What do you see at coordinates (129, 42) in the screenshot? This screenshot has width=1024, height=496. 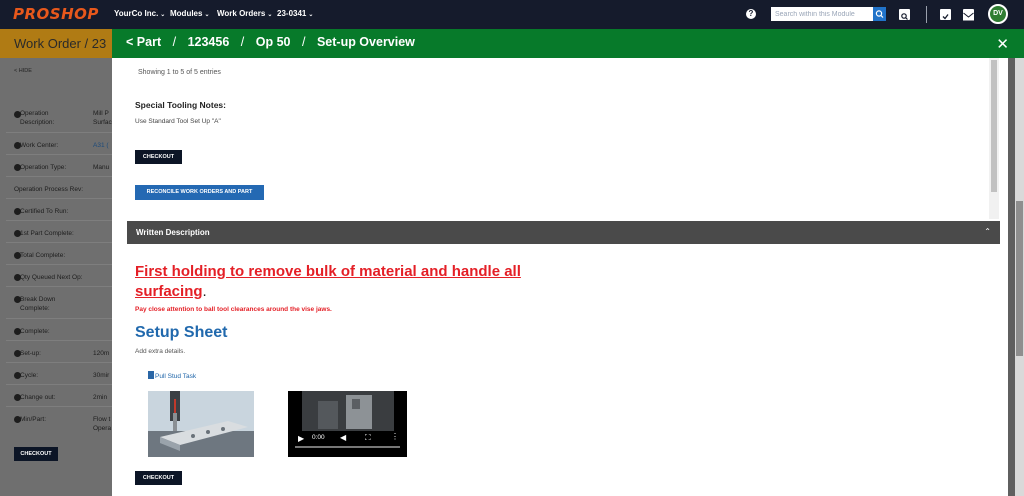 I see `back-chevron-icon: <` at bounding box center [129, 42].